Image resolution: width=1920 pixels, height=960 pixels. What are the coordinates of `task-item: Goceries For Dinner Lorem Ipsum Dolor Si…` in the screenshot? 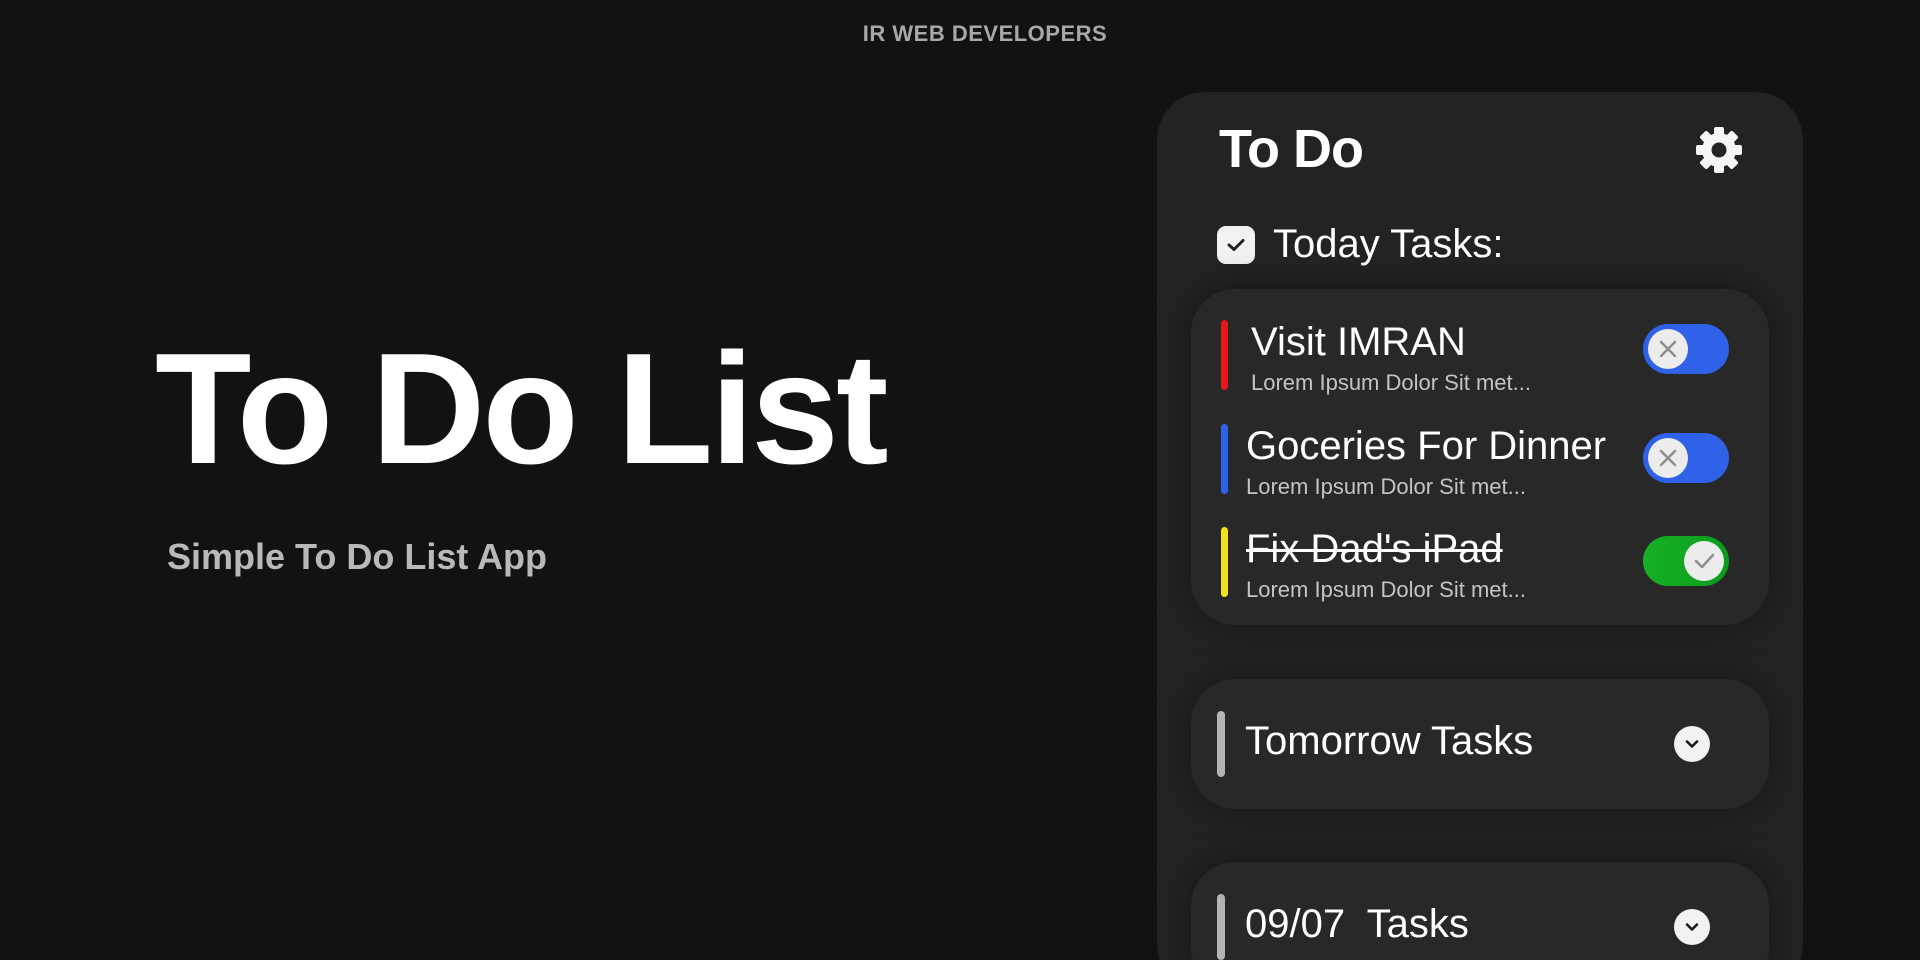 It's located at (1481, 469).